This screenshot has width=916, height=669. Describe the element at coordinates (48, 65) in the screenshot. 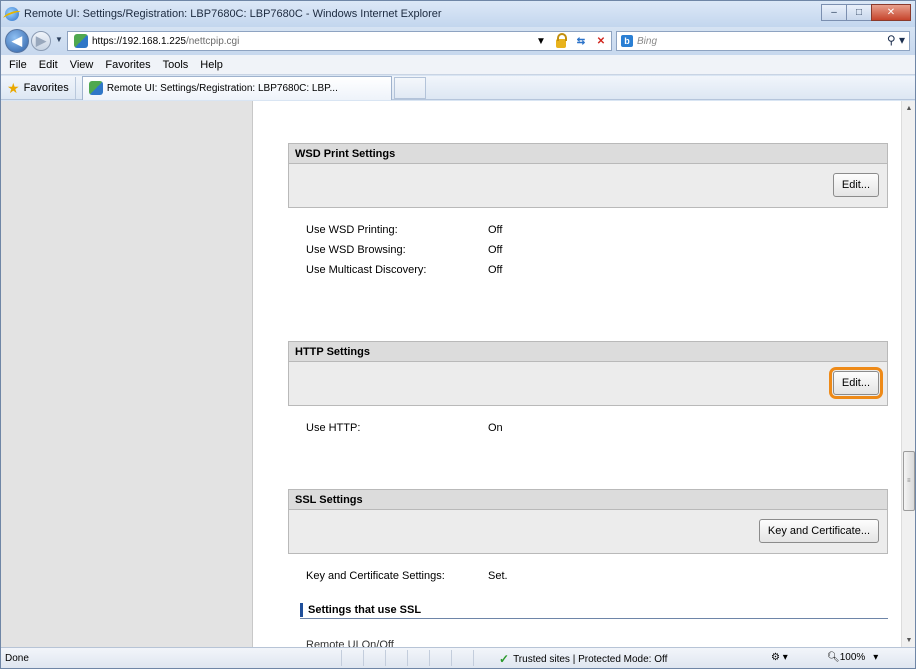

I see `menu-edit: Edit` at that location.